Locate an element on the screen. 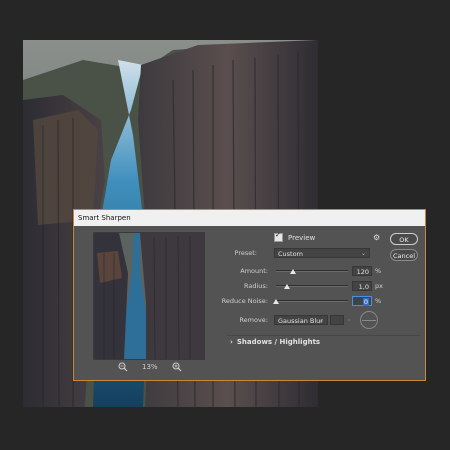  radius-unit: px is located at coordinates (379, 286).